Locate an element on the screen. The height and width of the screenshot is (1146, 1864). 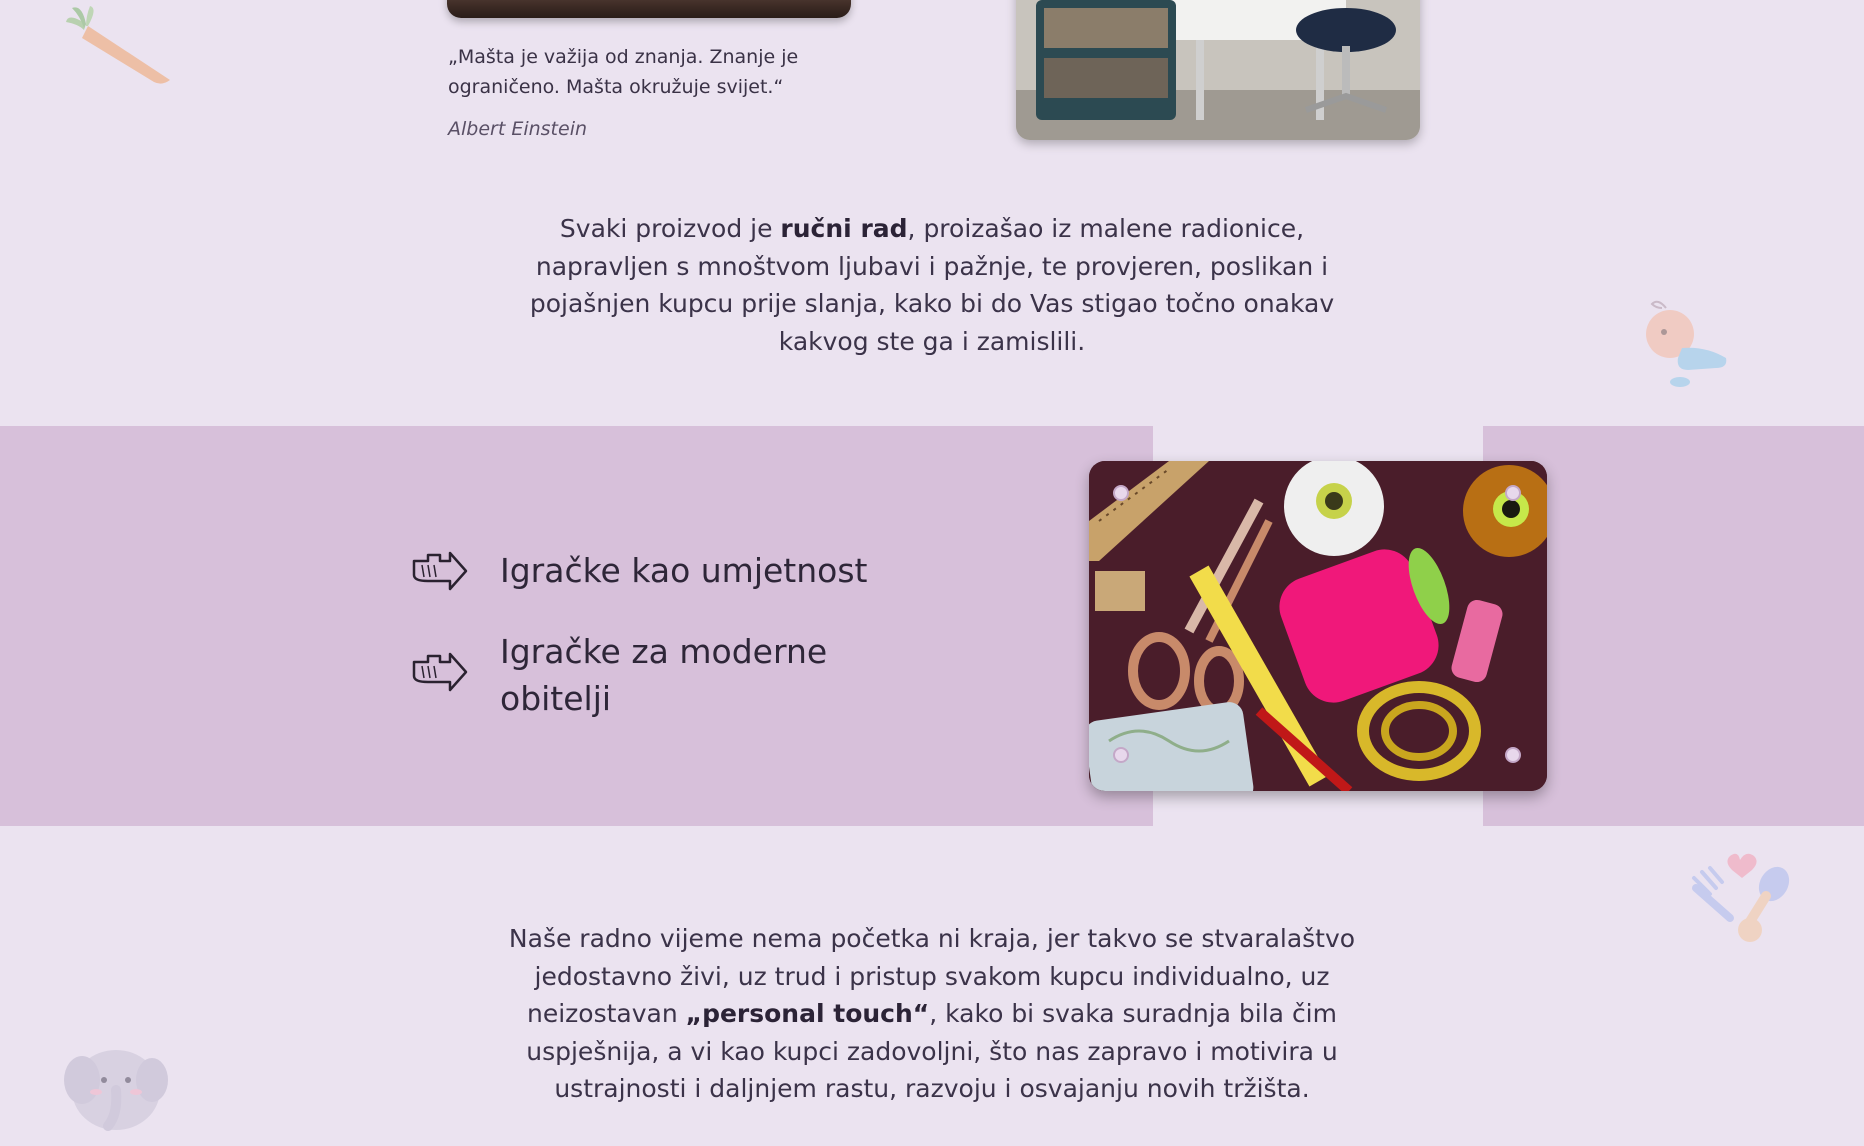
intro-highlight: ručni rad is located at coordinates (844, 228).